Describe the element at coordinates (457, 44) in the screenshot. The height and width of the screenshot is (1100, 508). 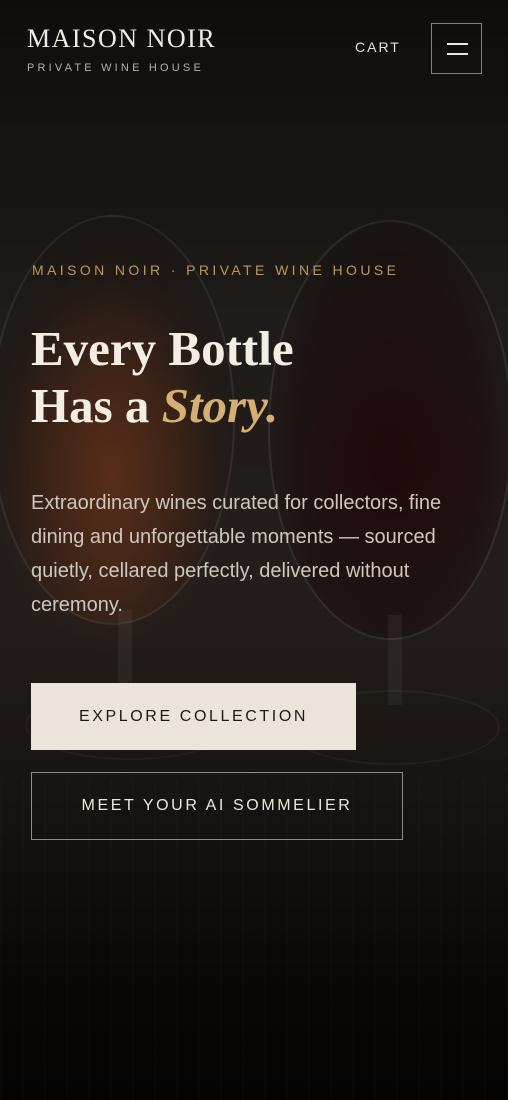
I see `hamburger-menu-icon` at that location.